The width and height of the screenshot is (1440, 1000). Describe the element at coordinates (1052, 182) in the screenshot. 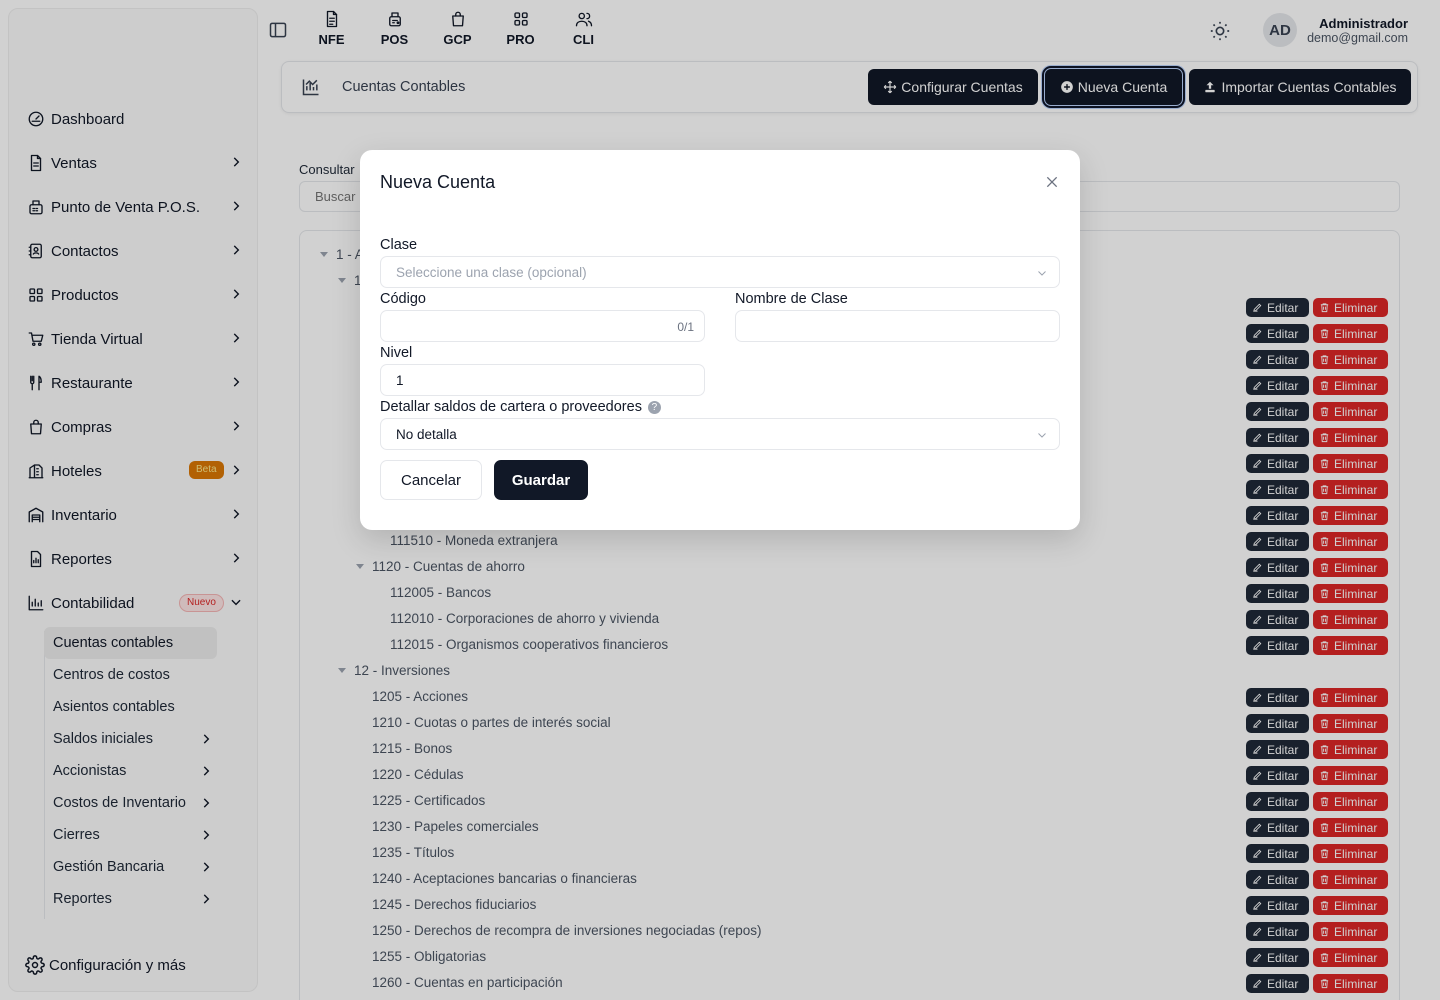

I see `close-icon` at that location.